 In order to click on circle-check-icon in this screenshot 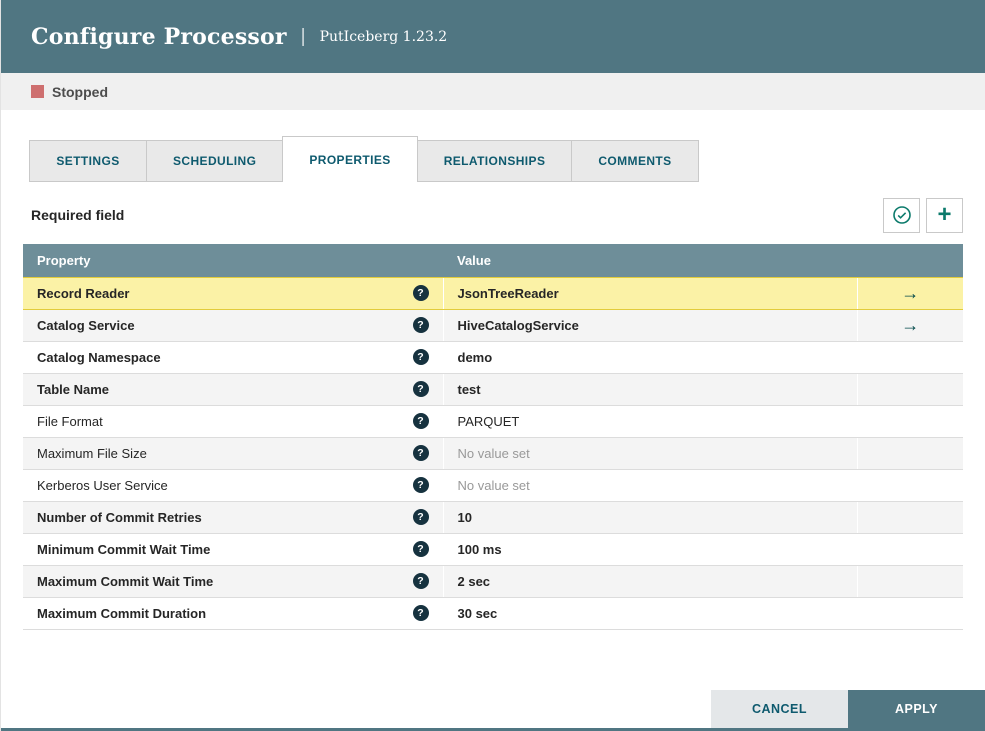, I will do `click(902, 215)`.